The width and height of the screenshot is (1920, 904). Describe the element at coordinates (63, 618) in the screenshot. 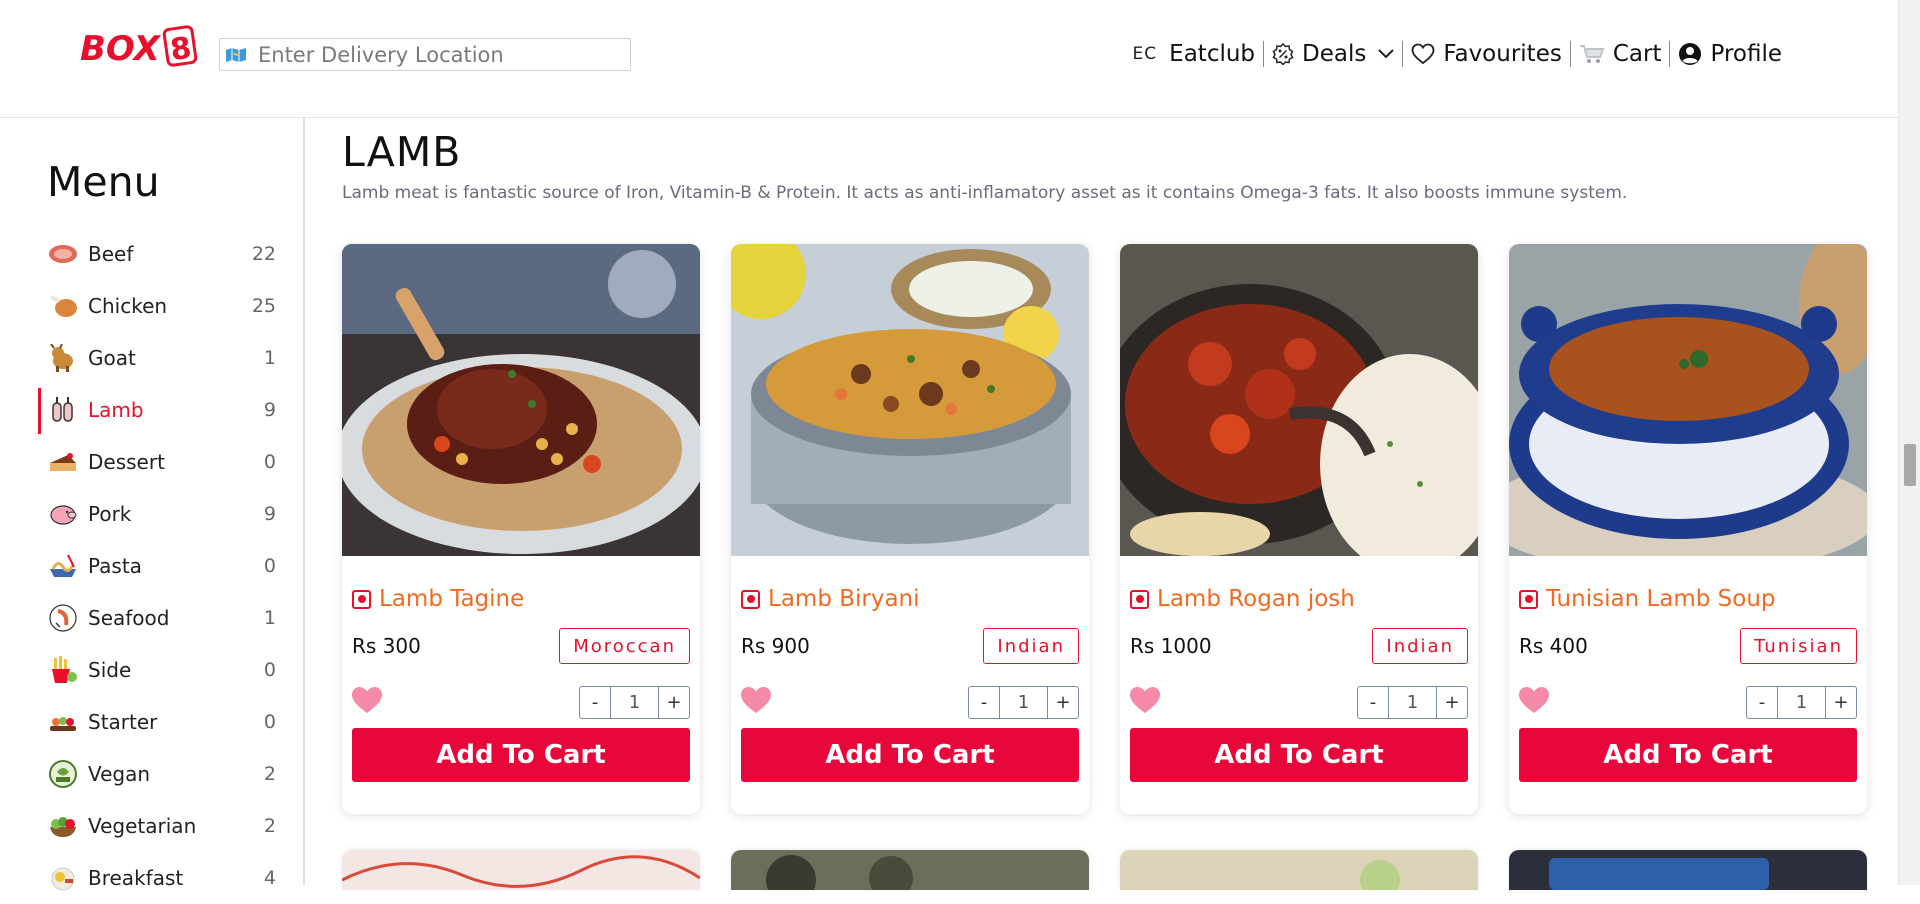

I see `seafood-icon` at that location.